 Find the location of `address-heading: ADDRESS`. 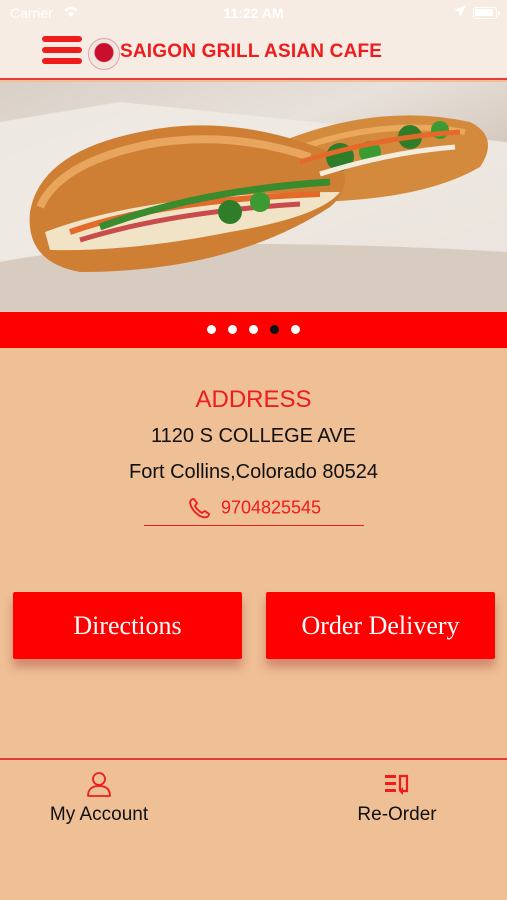

address-heading: ADDRESS is located at coordinates (253, 399).